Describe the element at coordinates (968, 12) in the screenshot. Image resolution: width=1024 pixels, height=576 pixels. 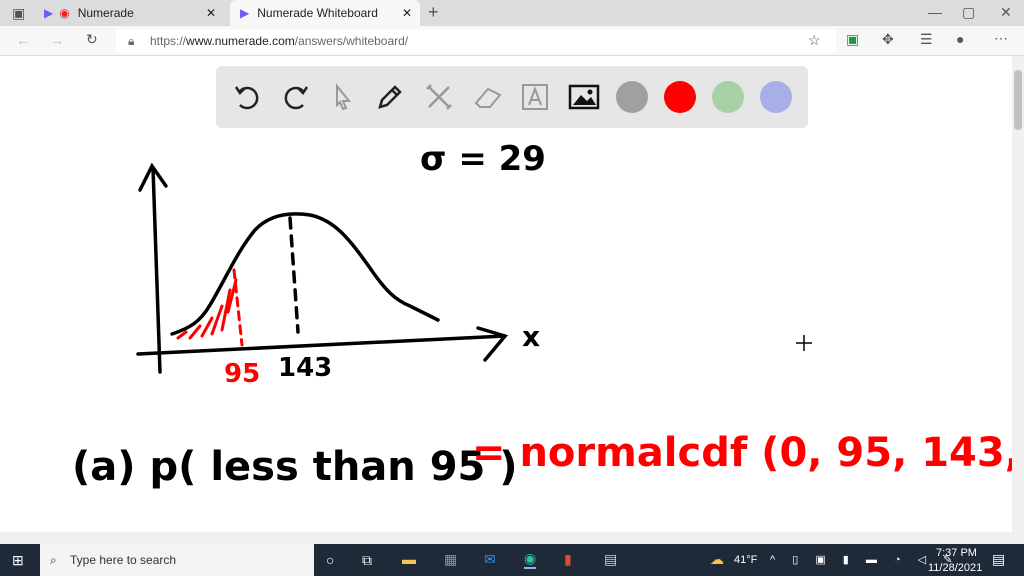
I see `maximize-icon: ▢` at that location.